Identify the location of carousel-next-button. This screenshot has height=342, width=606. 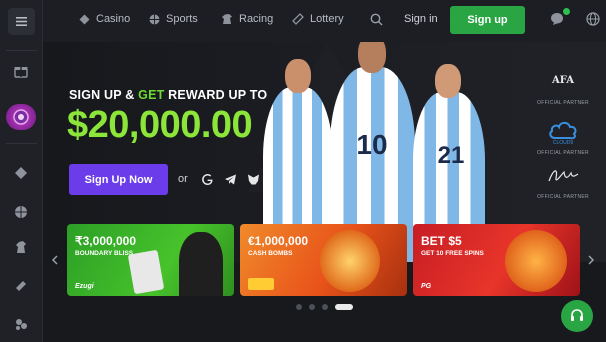
(591, 261).